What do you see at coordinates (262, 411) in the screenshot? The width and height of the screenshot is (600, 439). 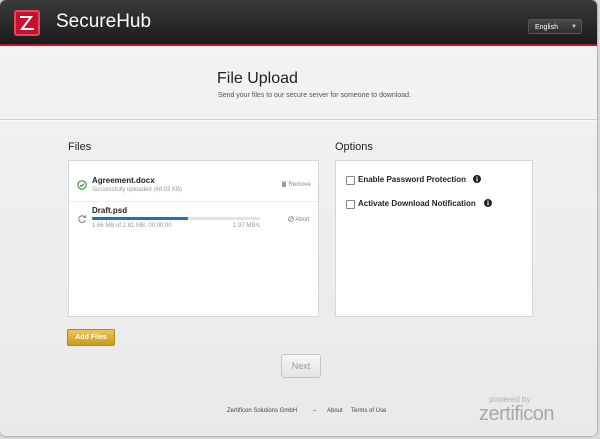 I see `footer-company: Zertificon Solutions GmbH` at bounding box center [262, 411].